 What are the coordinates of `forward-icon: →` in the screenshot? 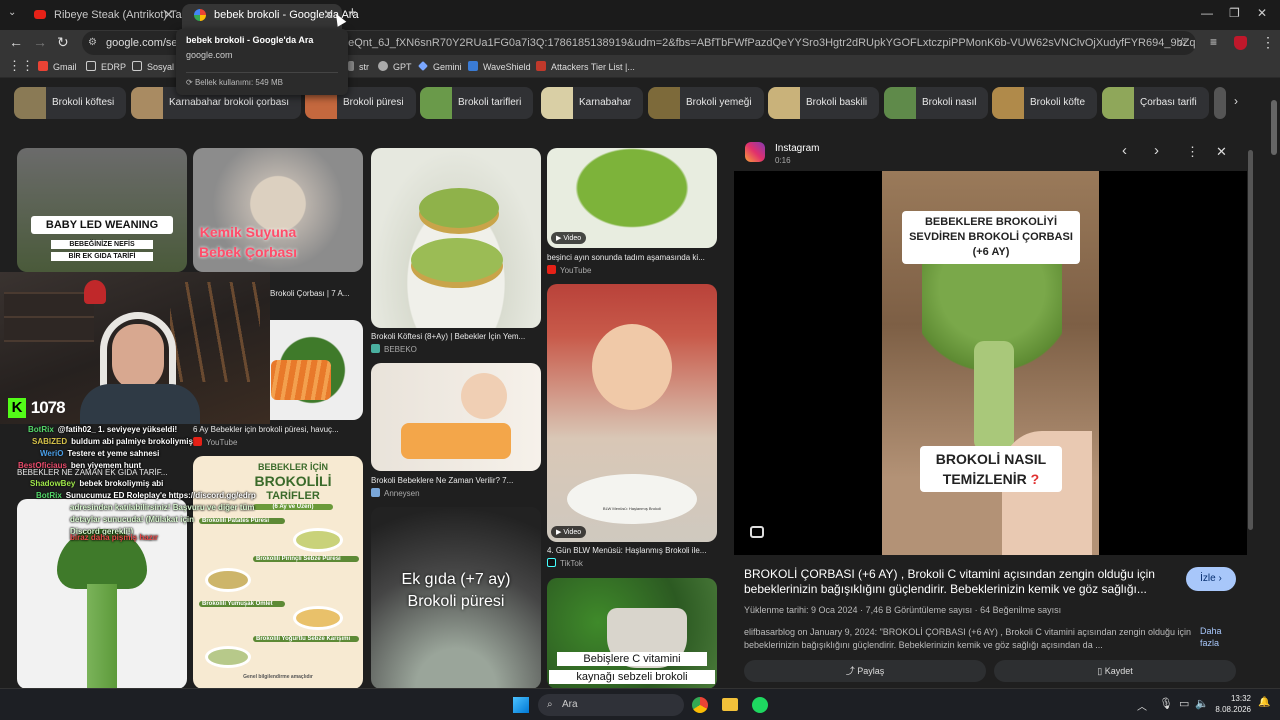 It's located at (40, 42).